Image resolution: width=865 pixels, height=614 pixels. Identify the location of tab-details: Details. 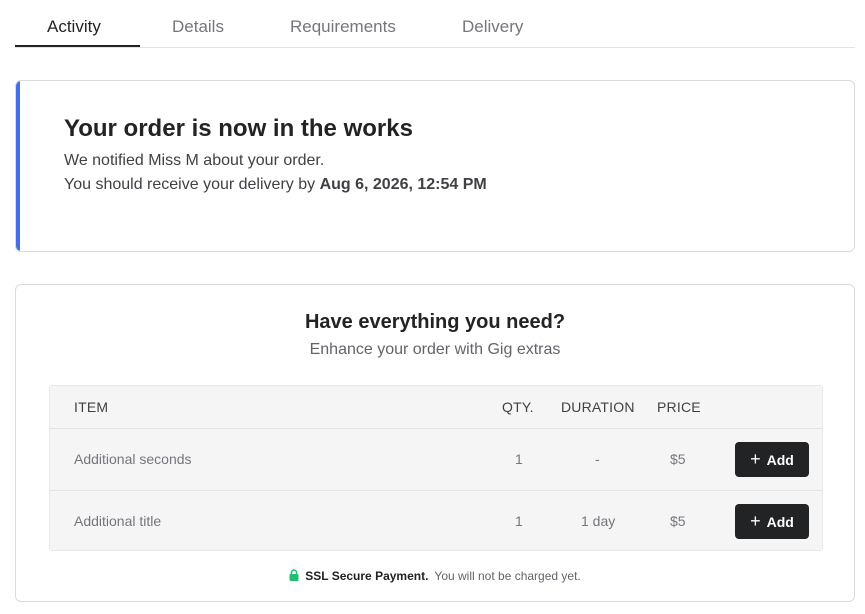
(198, 32).